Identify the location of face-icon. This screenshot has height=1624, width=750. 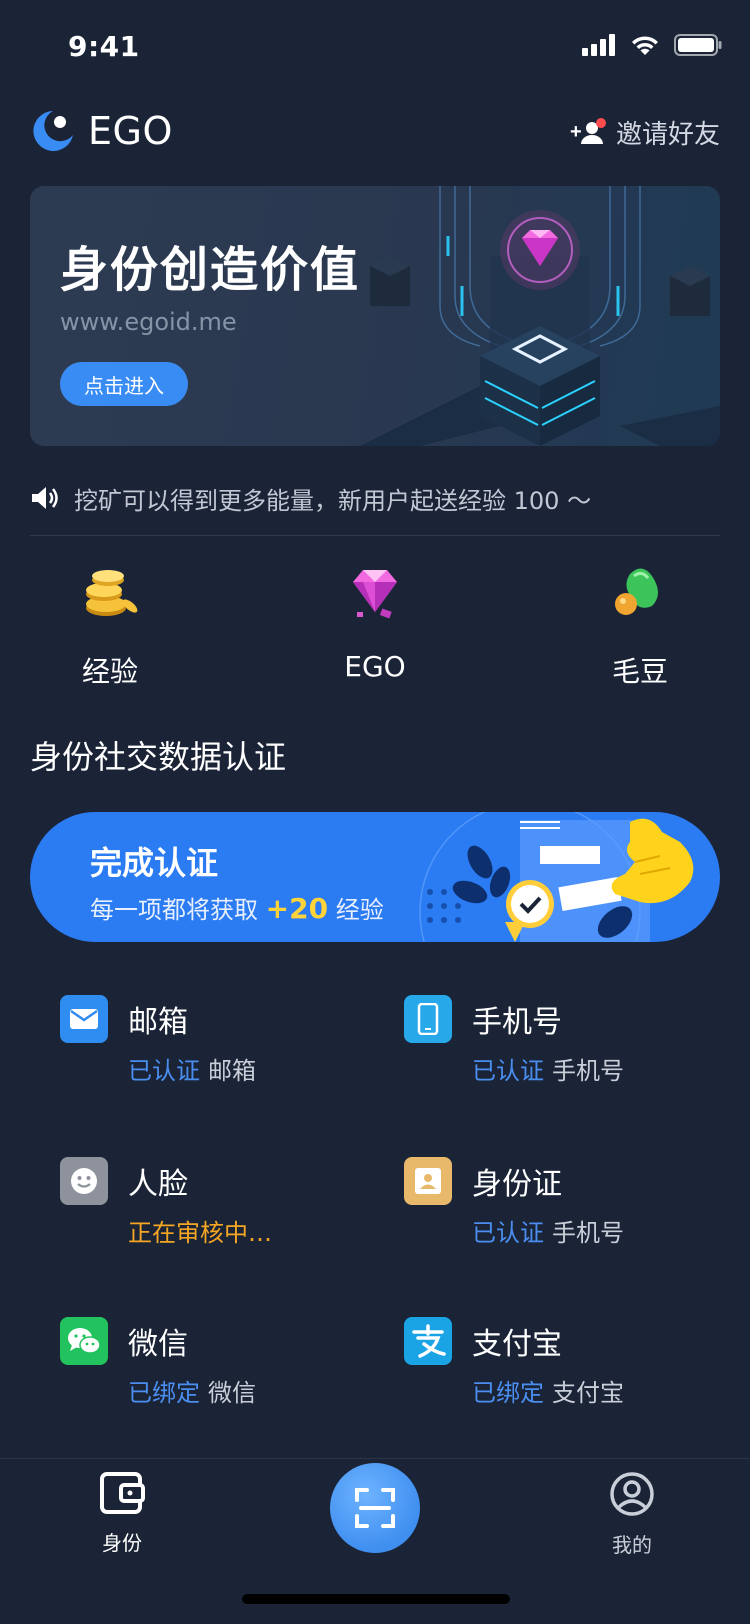
(84, 1181).